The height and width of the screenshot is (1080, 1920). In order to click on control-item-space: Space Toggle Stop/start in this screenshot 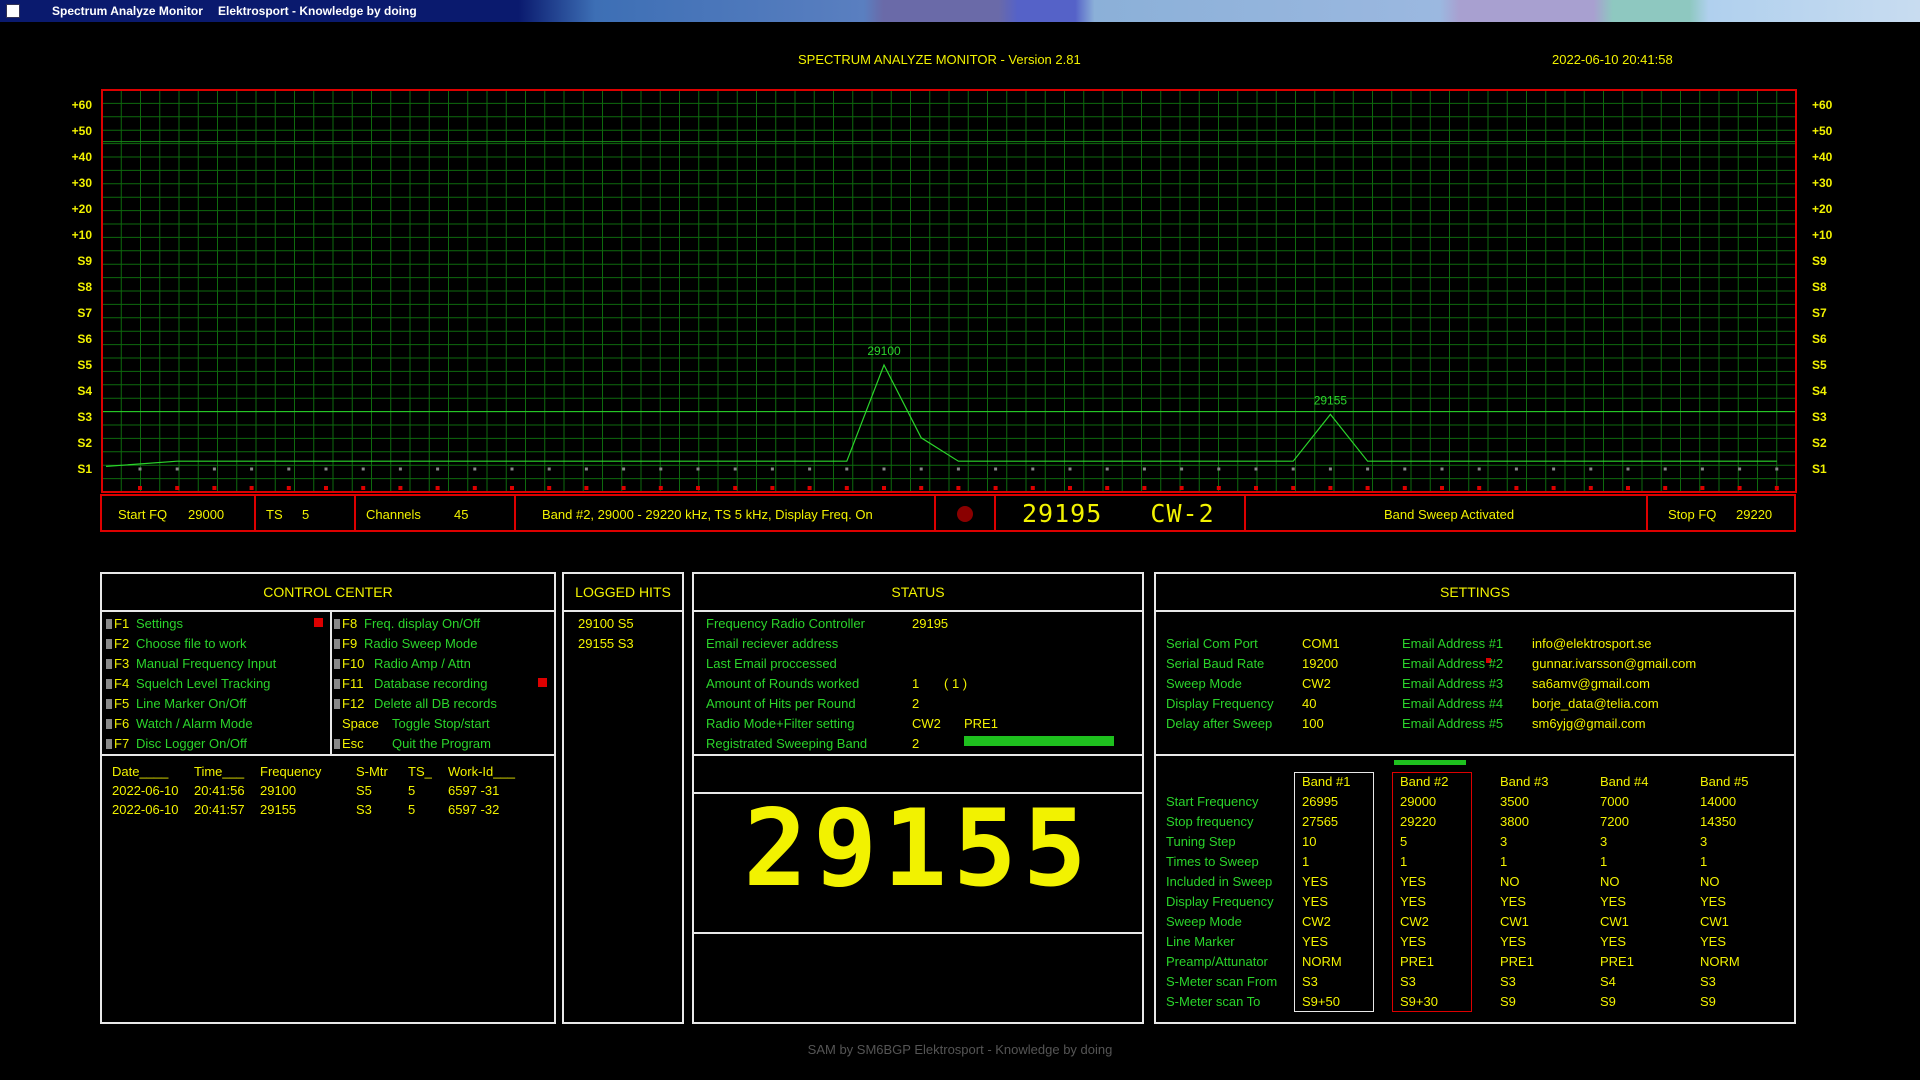, I will do `click(412, 723)`.